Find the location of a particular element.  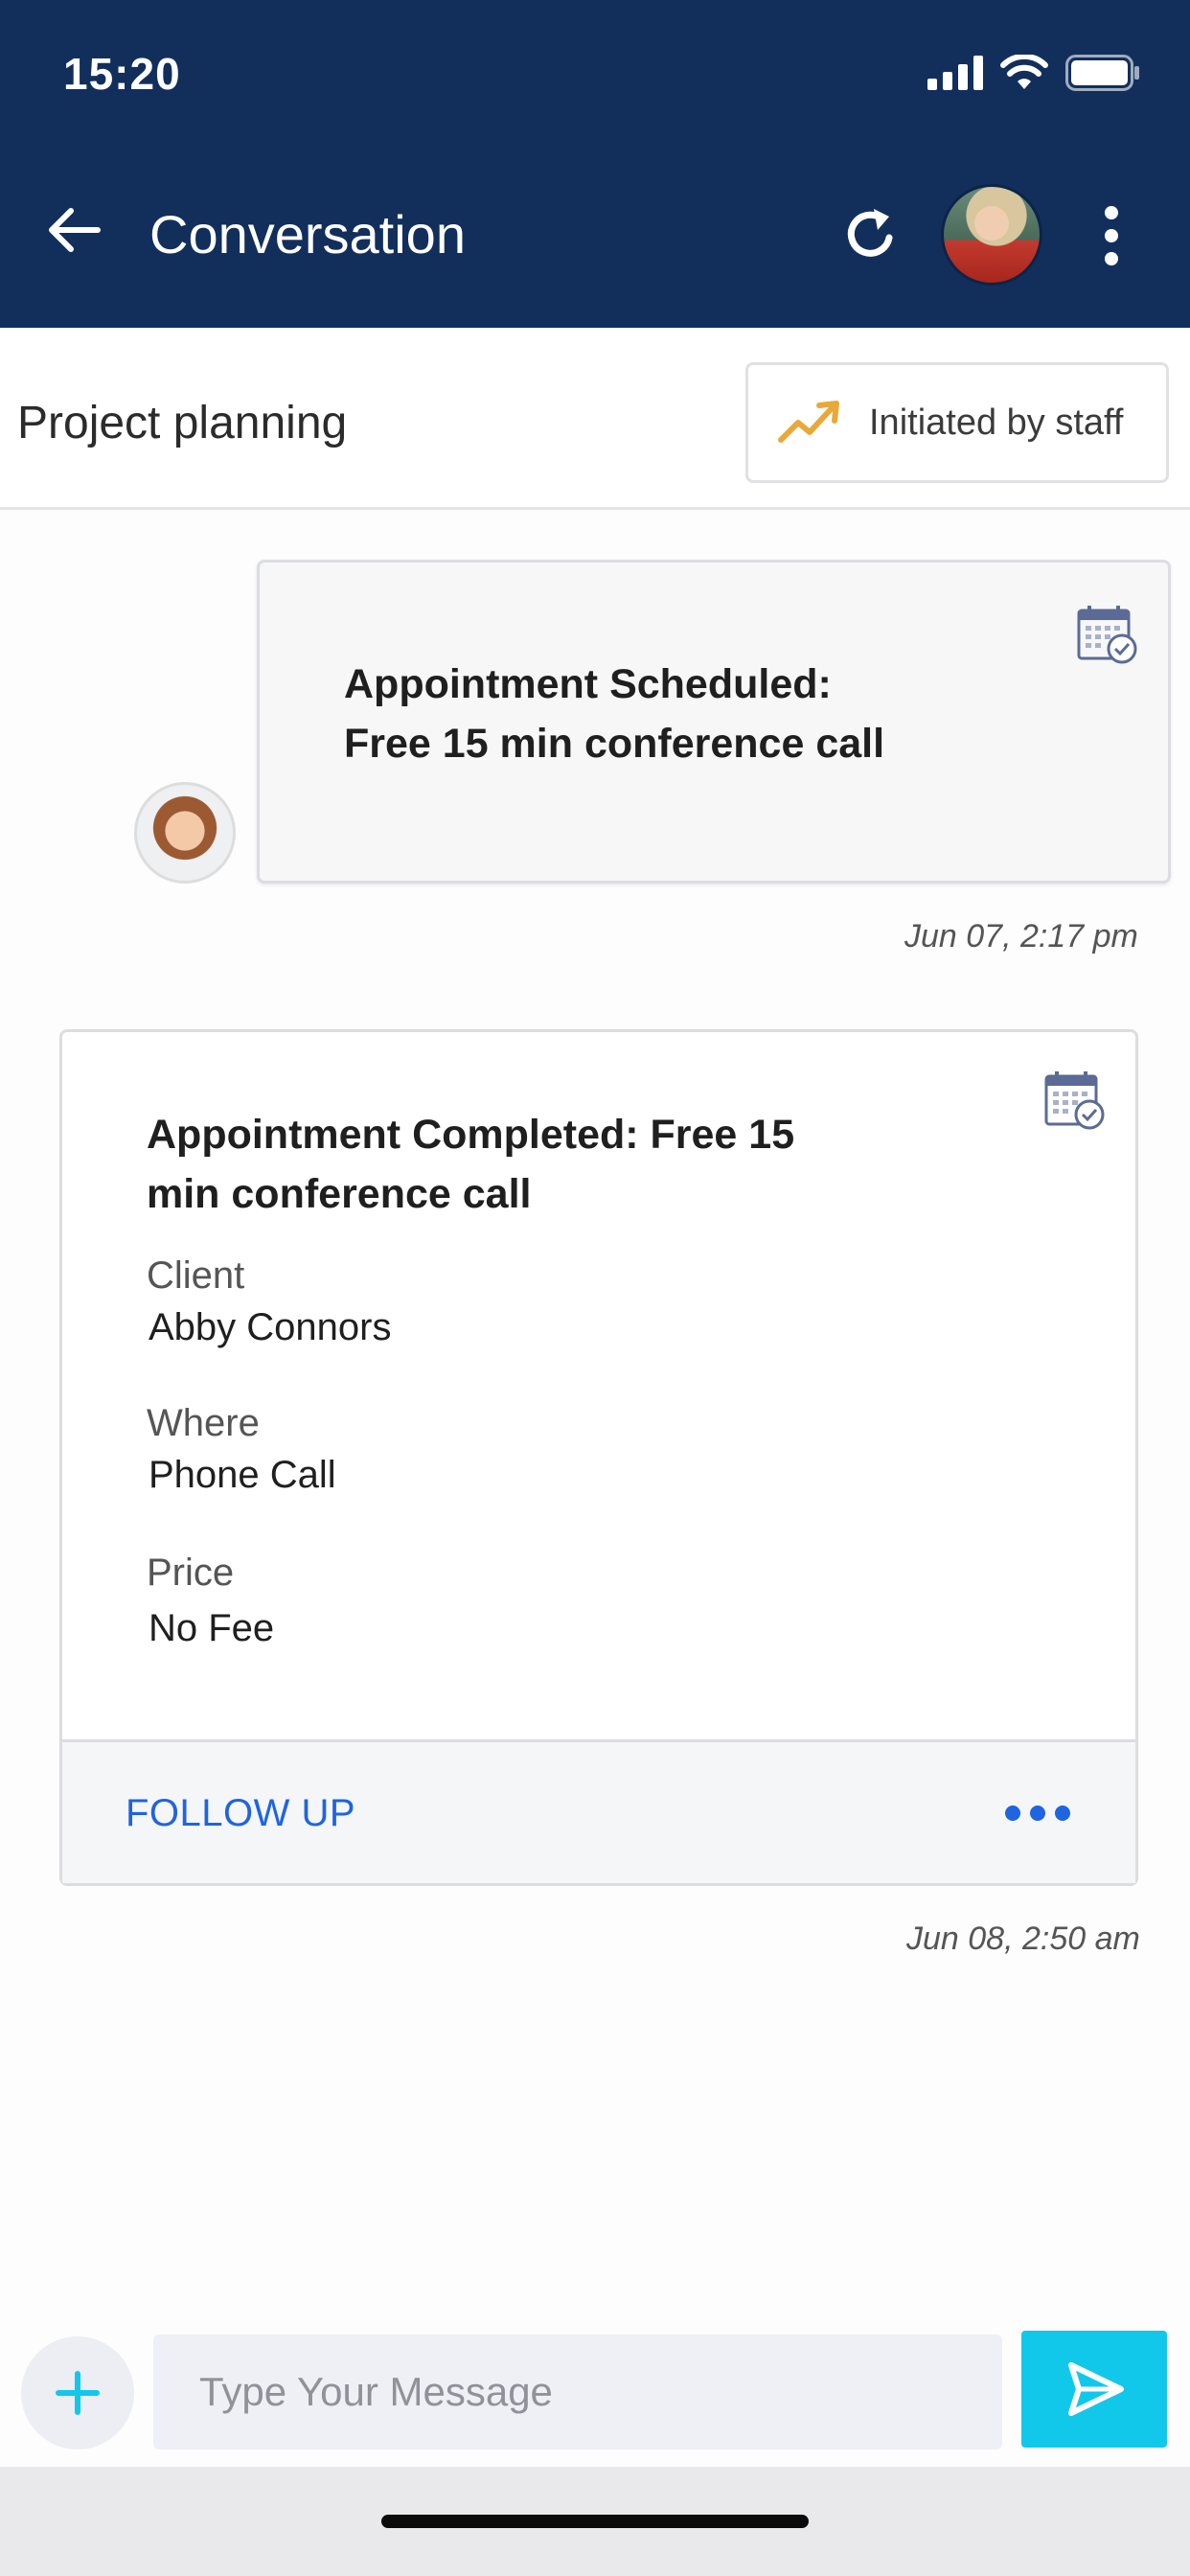

back-arrow-icon is located at coordinates (74, 230).